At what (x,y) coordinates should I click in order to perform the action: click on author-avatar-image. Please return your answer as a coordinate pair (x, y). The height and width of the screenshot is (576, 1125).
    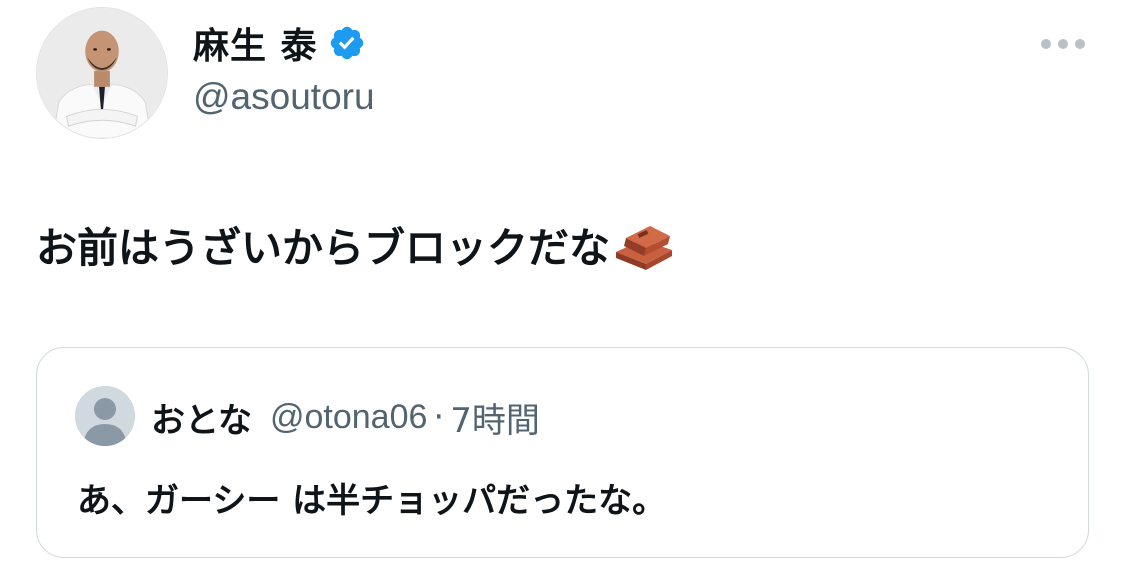
    Looking at the image, I should click on (102, 73).